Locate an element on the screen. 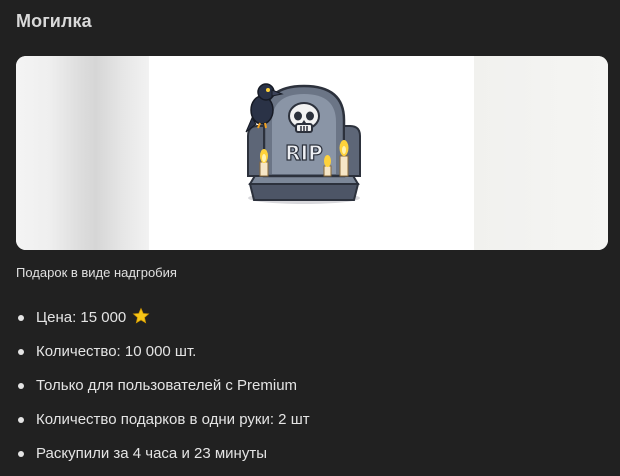 This screenshot has width=620, height=476. sold-out-text: Раскупили за 4 часа и 23 минуты is located at coordinates (151, 453).